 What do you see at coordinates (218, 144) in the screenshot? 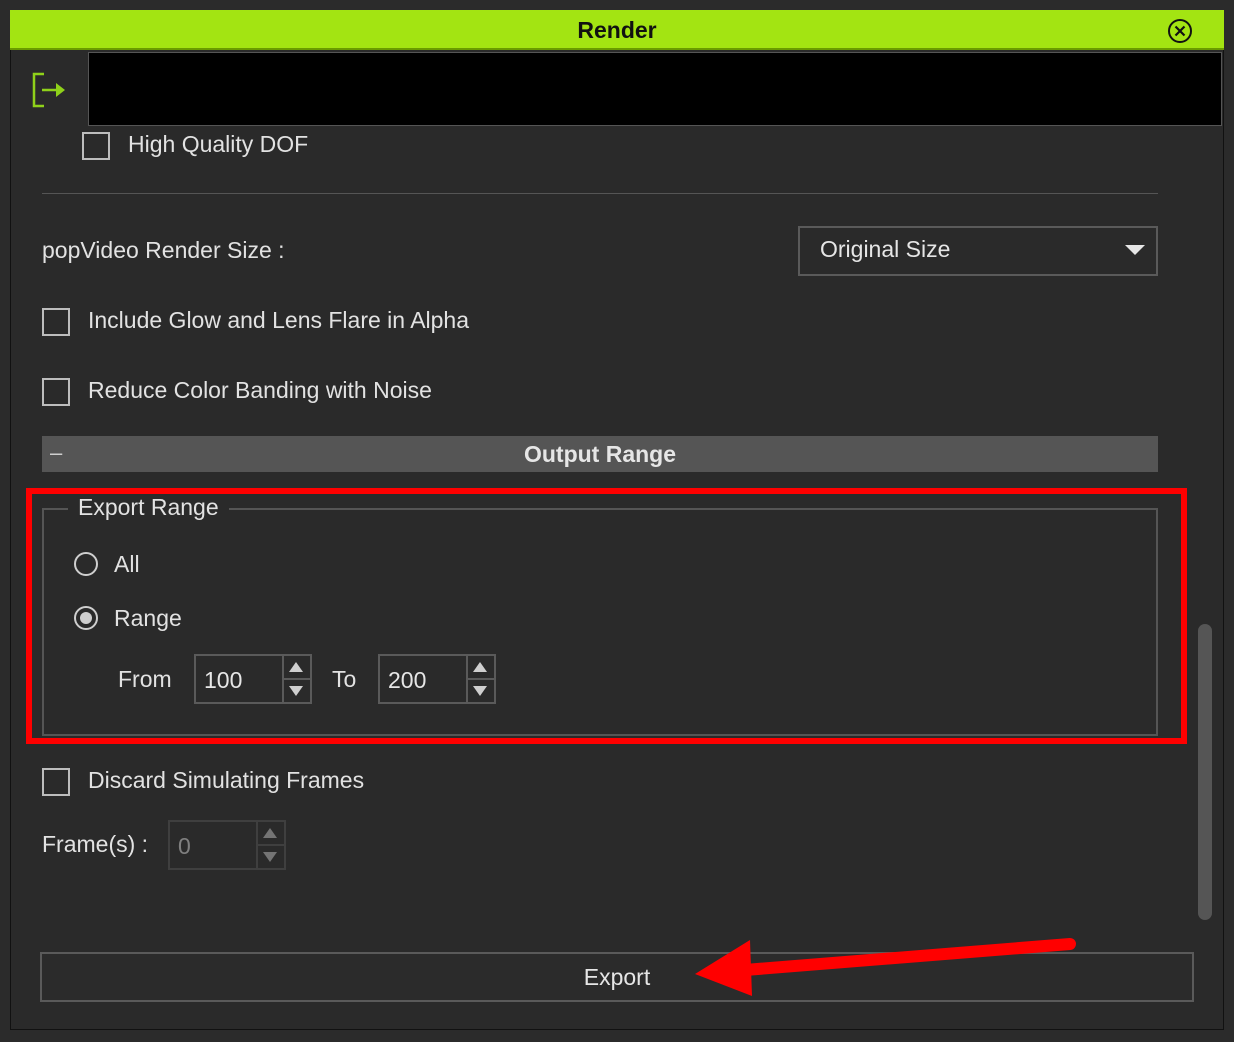
I see `high-quality-dof-label: High Quality DOF` at bounding box center [218, 144].